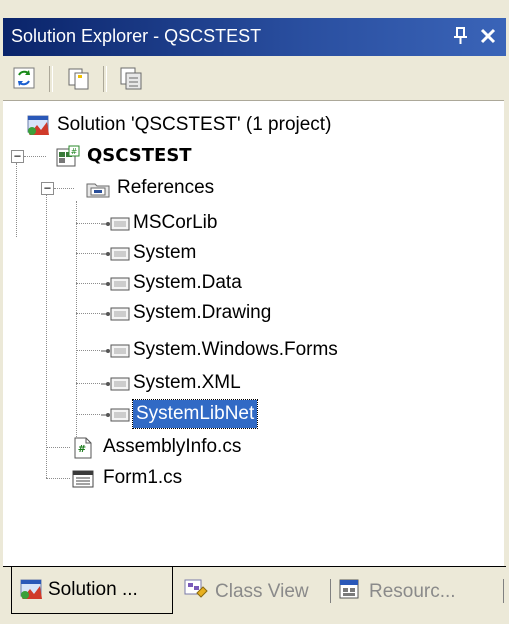 The image size is (509, 624). Describe the element at coordinates (68, 156) in the screenshot. I see `csharp-project-icon: #` at that location.